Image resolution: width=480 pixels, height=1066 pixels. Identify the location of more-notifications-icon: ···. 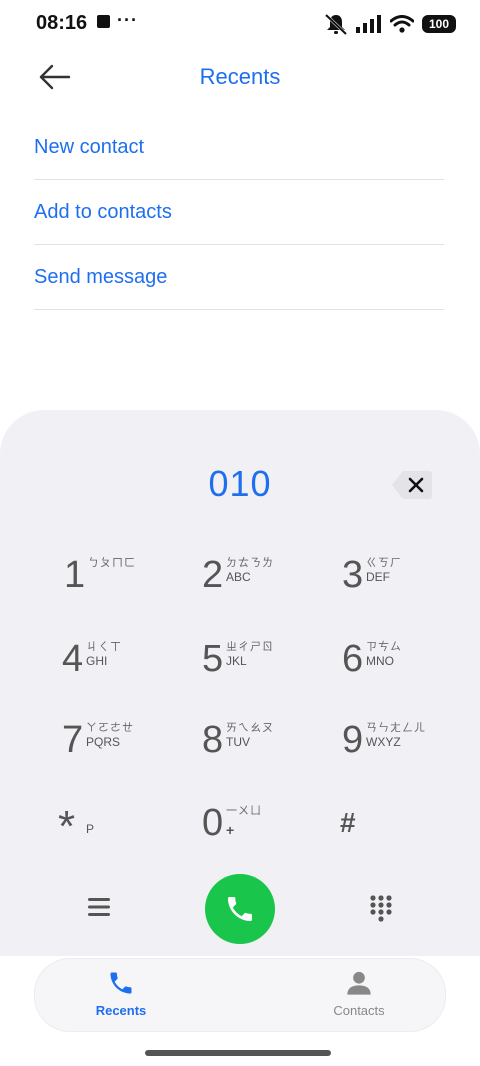
(127, 20).